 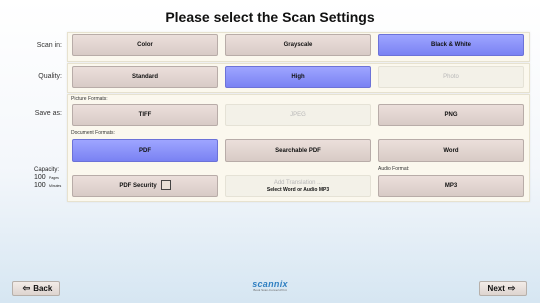 What do you see at coordinates (270, 17) in the screenshot?
I see `page-title: Please select the Scan Settings` at bounding box center [270, 17].